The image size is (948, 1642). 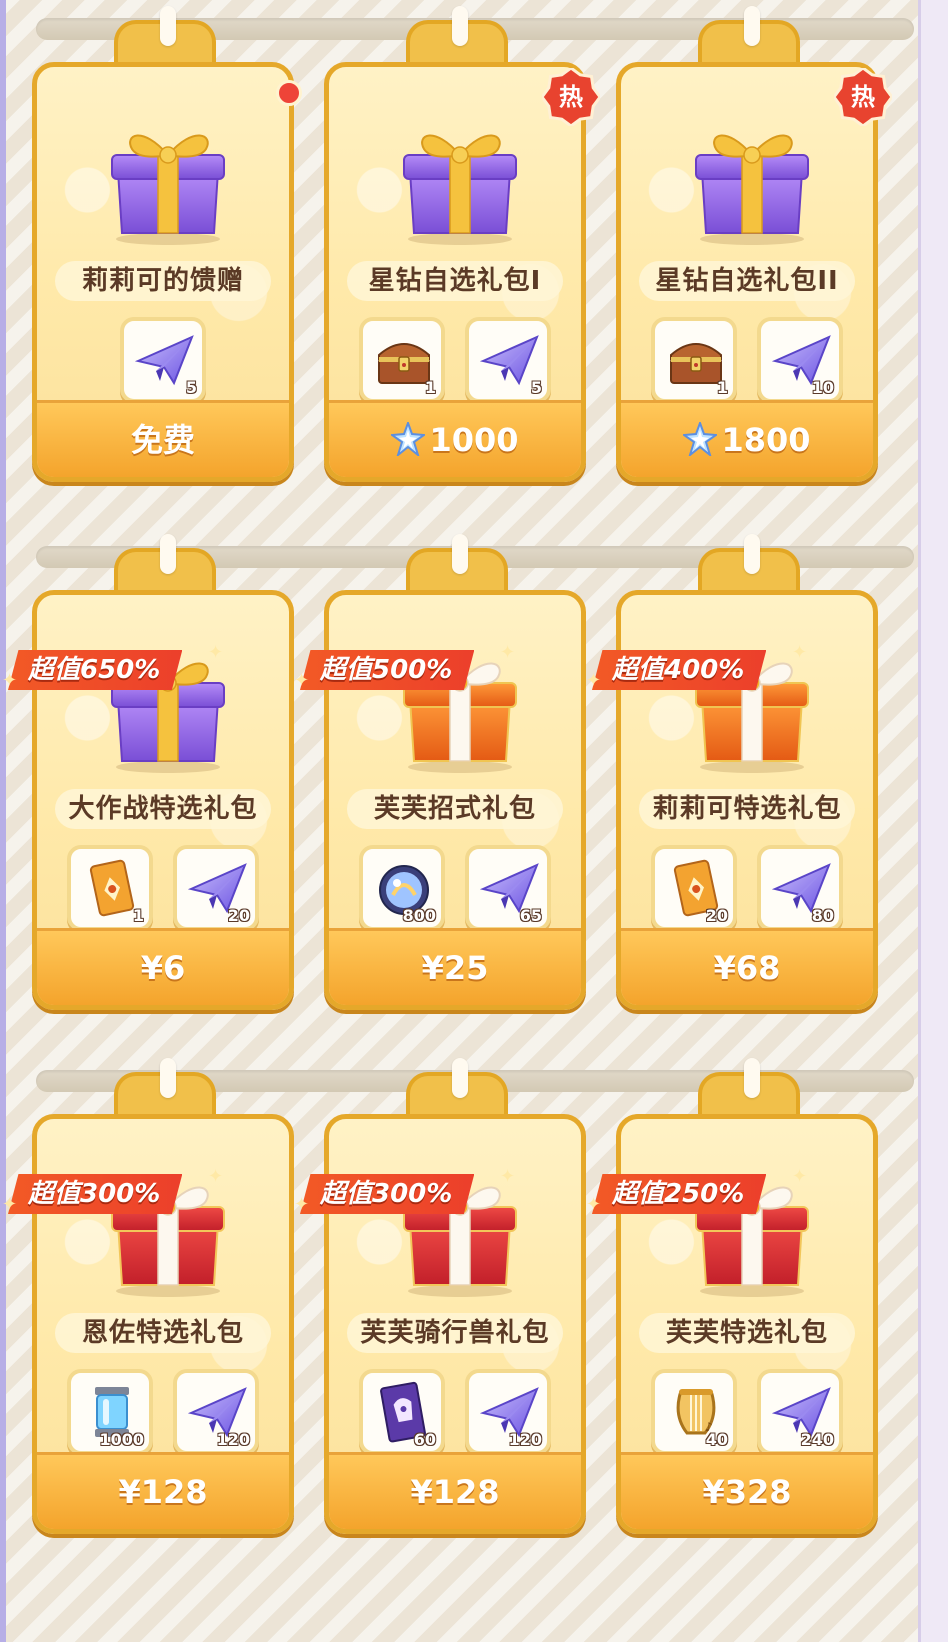 I want to click on reward-item: ♪ 40, so click(x=694, y=1412).